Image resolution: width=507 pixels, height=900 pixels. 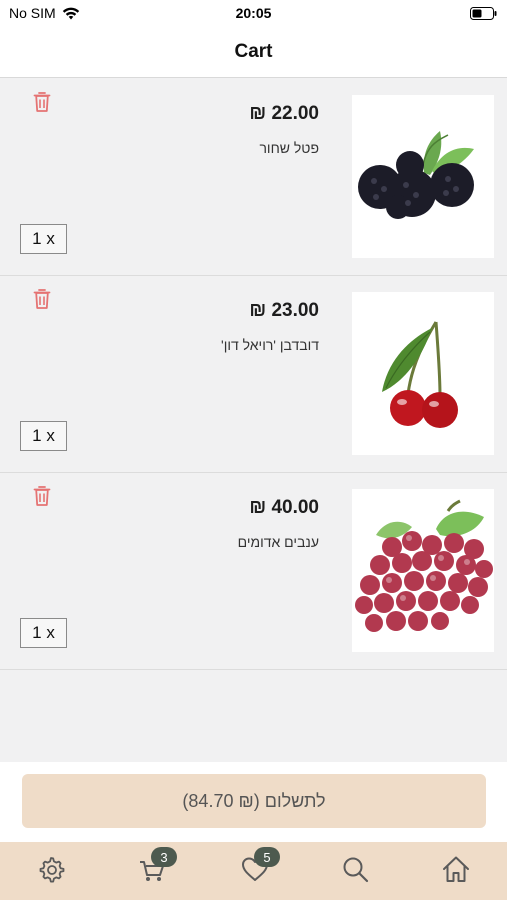 I want to click on item-price: ₪ 22.00, so click(x=284, y=113).